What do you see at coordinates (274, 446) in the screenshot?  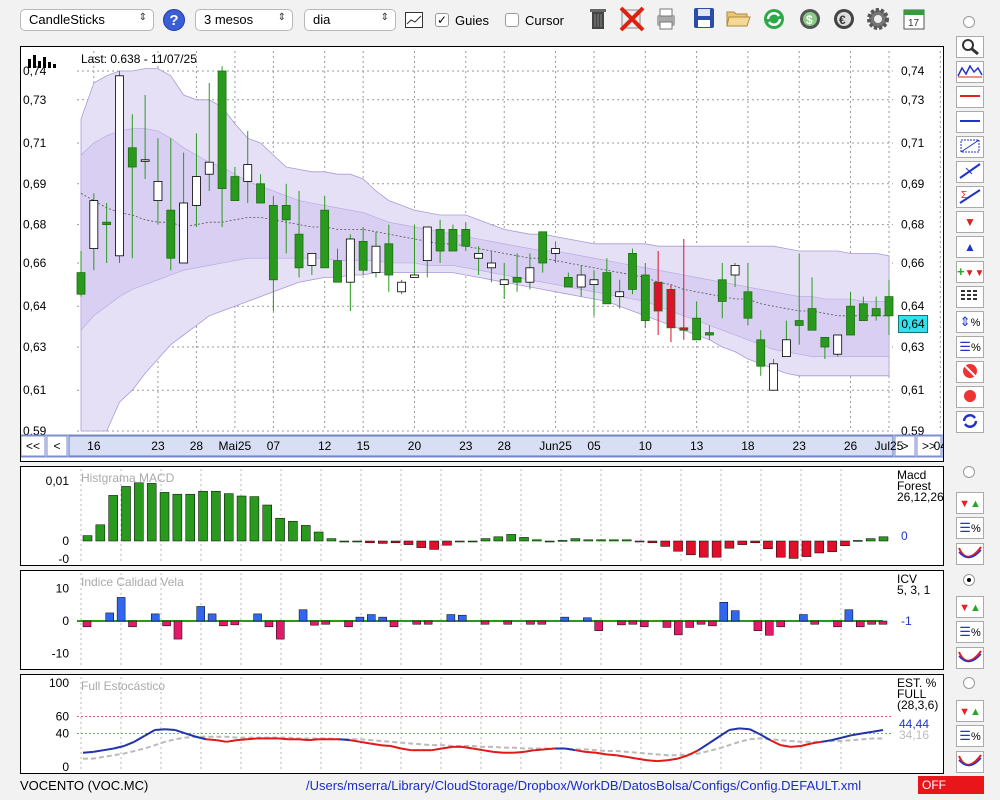 I see `xtick-label: 07` at bounding box center [274, 446].